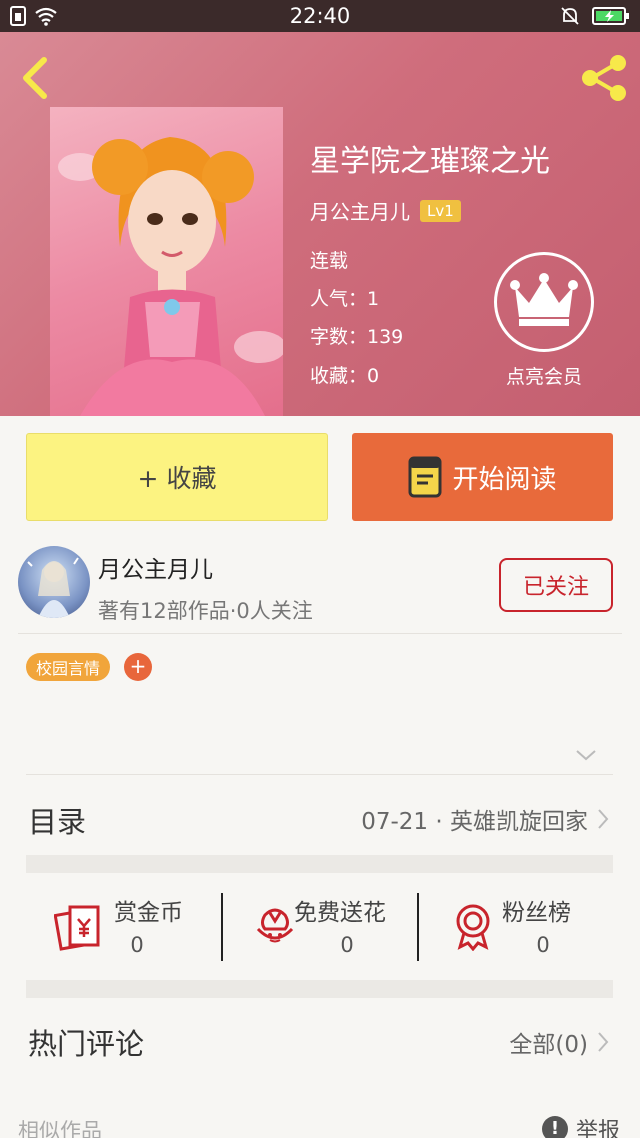 The width and height of the screenshot is (640, 1138). Describe the element at coordinates (53, 587) in the screenshot. I see `avatar-illustration` at that location.